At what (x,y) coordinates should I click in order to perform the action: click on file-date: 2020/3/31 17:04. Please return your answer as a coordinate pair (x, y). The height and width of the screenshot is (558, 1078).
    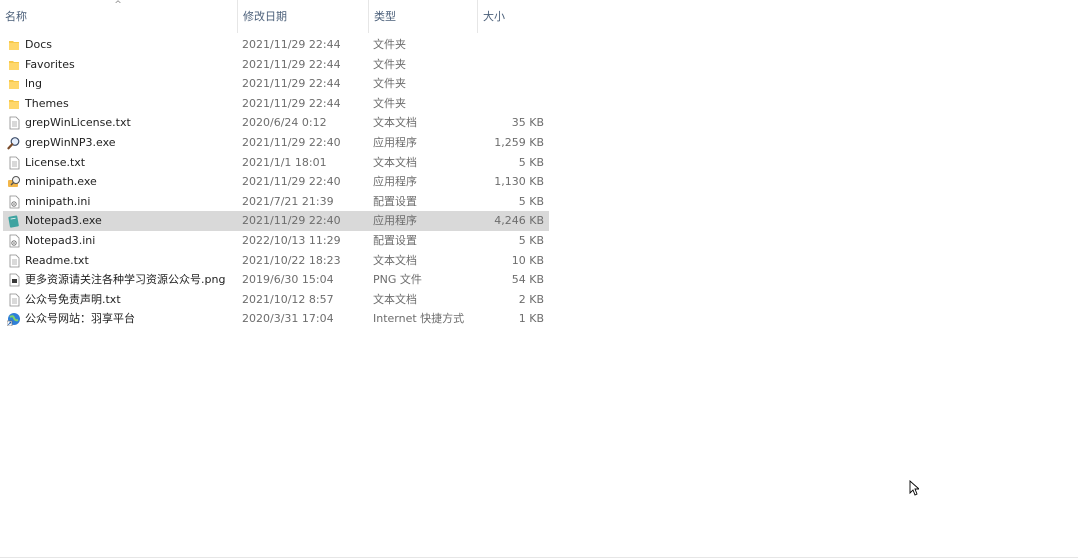
    Looking at the image, I should click on (288, 319).